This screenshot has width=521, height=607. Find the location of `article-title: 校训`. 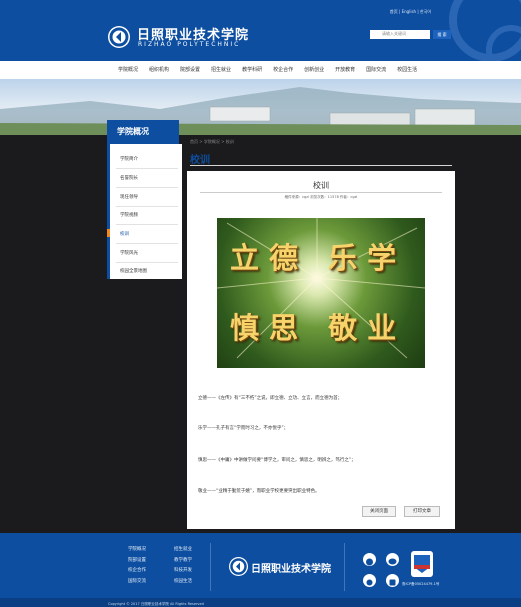

article-title: 校训 is located at coordinates (321, 185).